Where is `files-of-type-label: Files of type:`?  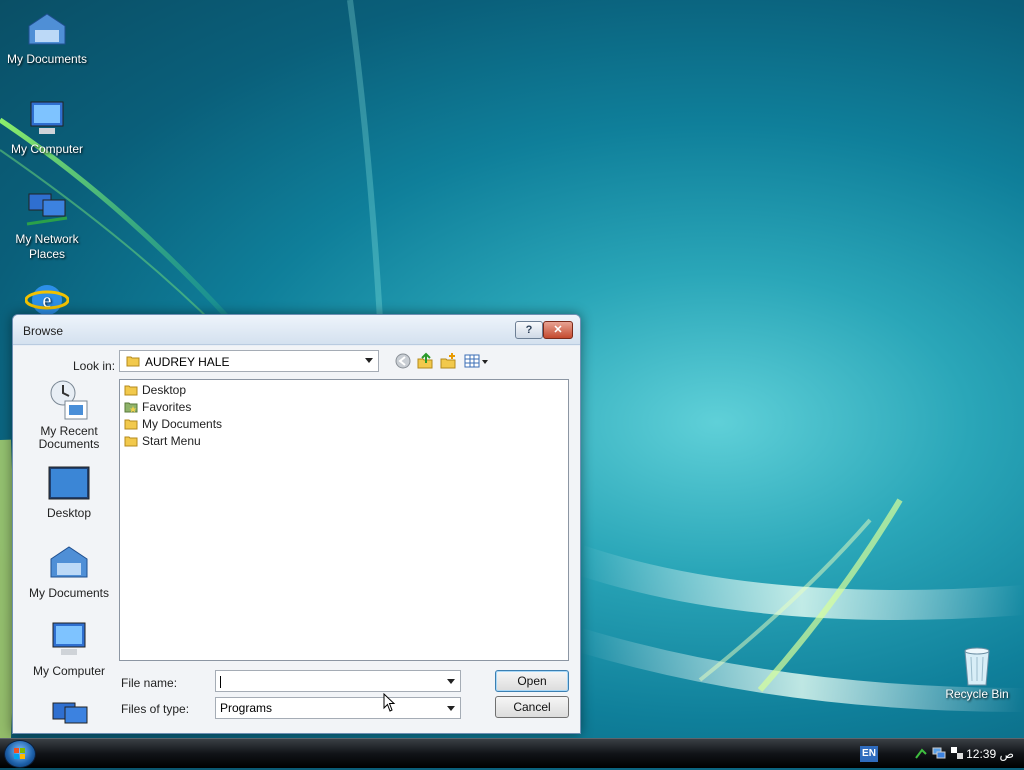 files-of-type-label: Files of type: is located at coordinates (155, 709).